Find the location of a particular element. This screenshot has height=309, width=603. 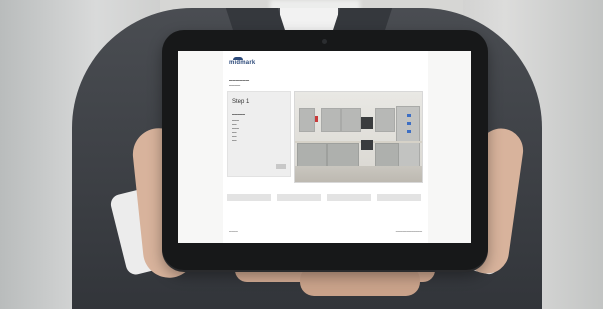

step-title: Step 1 is located at coordinates (241, 102).